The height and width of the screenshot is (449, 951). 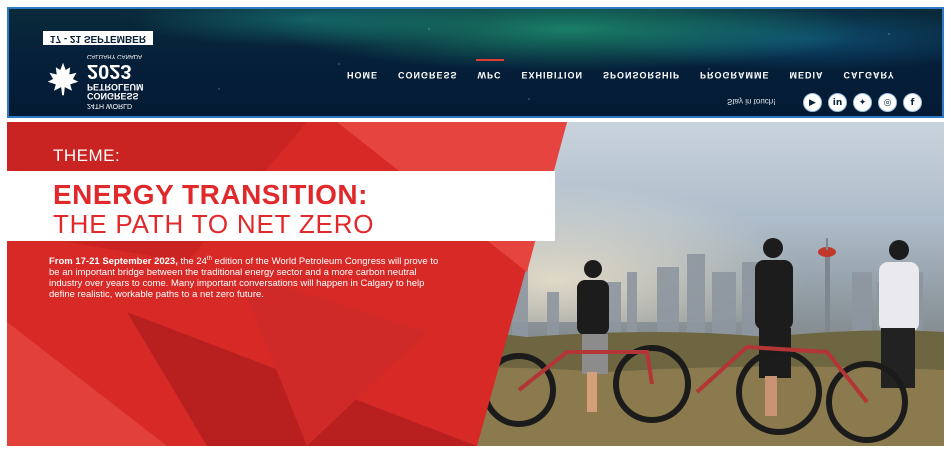 What do you see at coordinates (641, 75) in the screenshot?
I see `nav-sponsorship: SPONSORSHIP` at bounding box center [641, 75].